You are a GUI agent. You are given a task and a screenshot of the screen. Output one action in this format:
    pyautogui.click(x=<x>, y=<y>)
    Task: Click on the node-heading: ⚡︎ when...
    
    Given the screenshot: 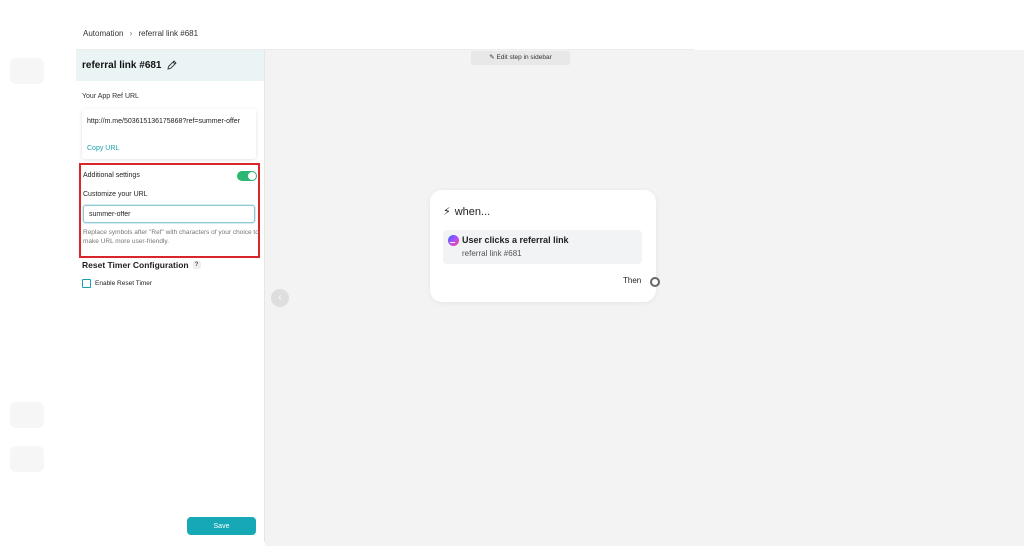 What is the action you would take?
    pyautogui.click(x=467, y=212)
    